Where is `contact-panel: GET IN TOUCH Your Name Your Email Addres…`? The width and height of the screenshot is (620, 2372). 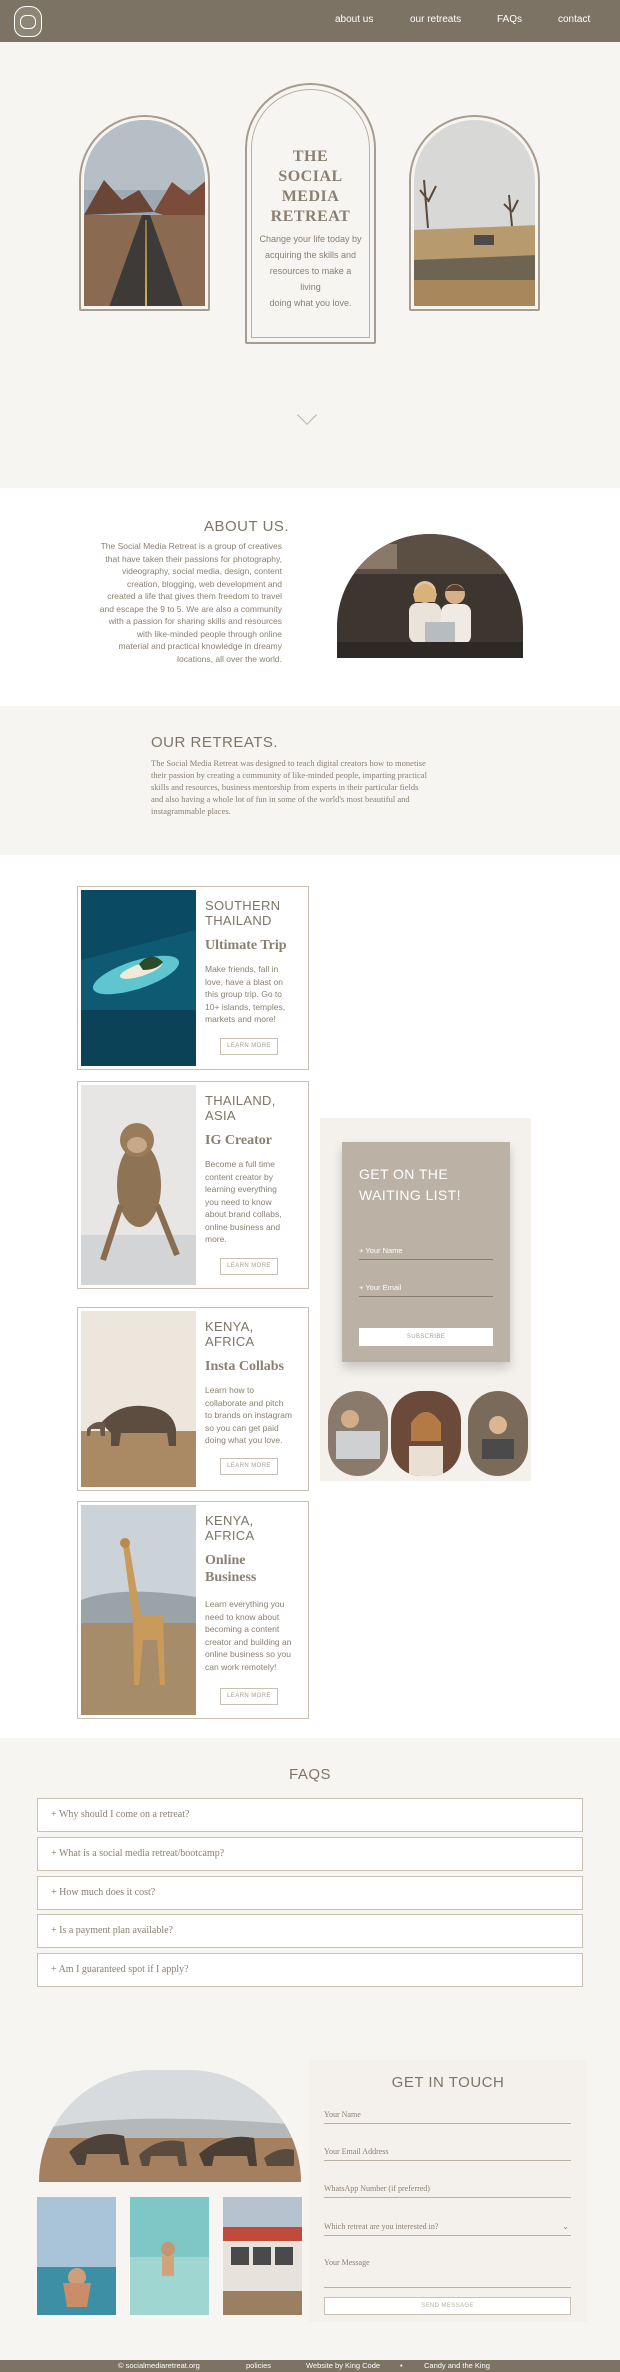
contact-panel: GET IN TOUCH Your Name Your Email Addres… is located at coordinates (448, 2191).